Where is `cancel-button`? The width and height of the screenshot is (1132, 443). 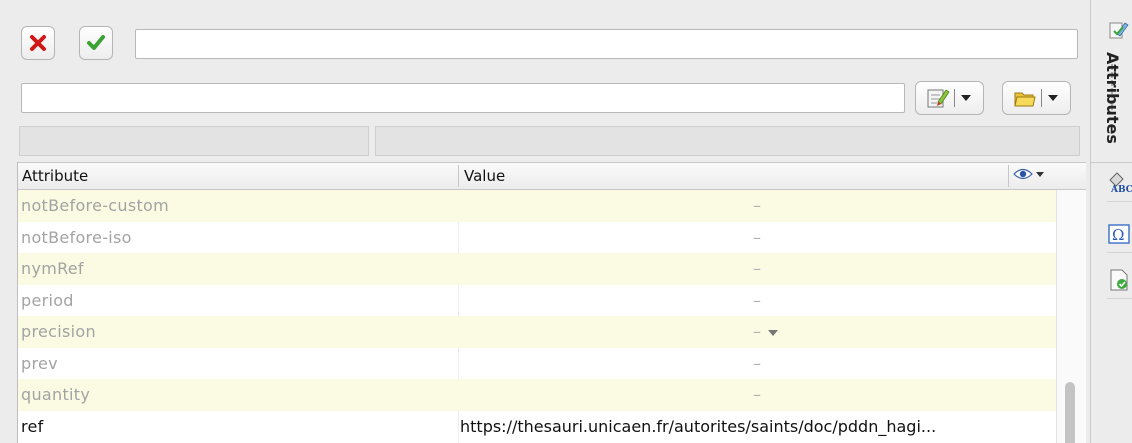 cancel-button is located at coordinates (38, 43).